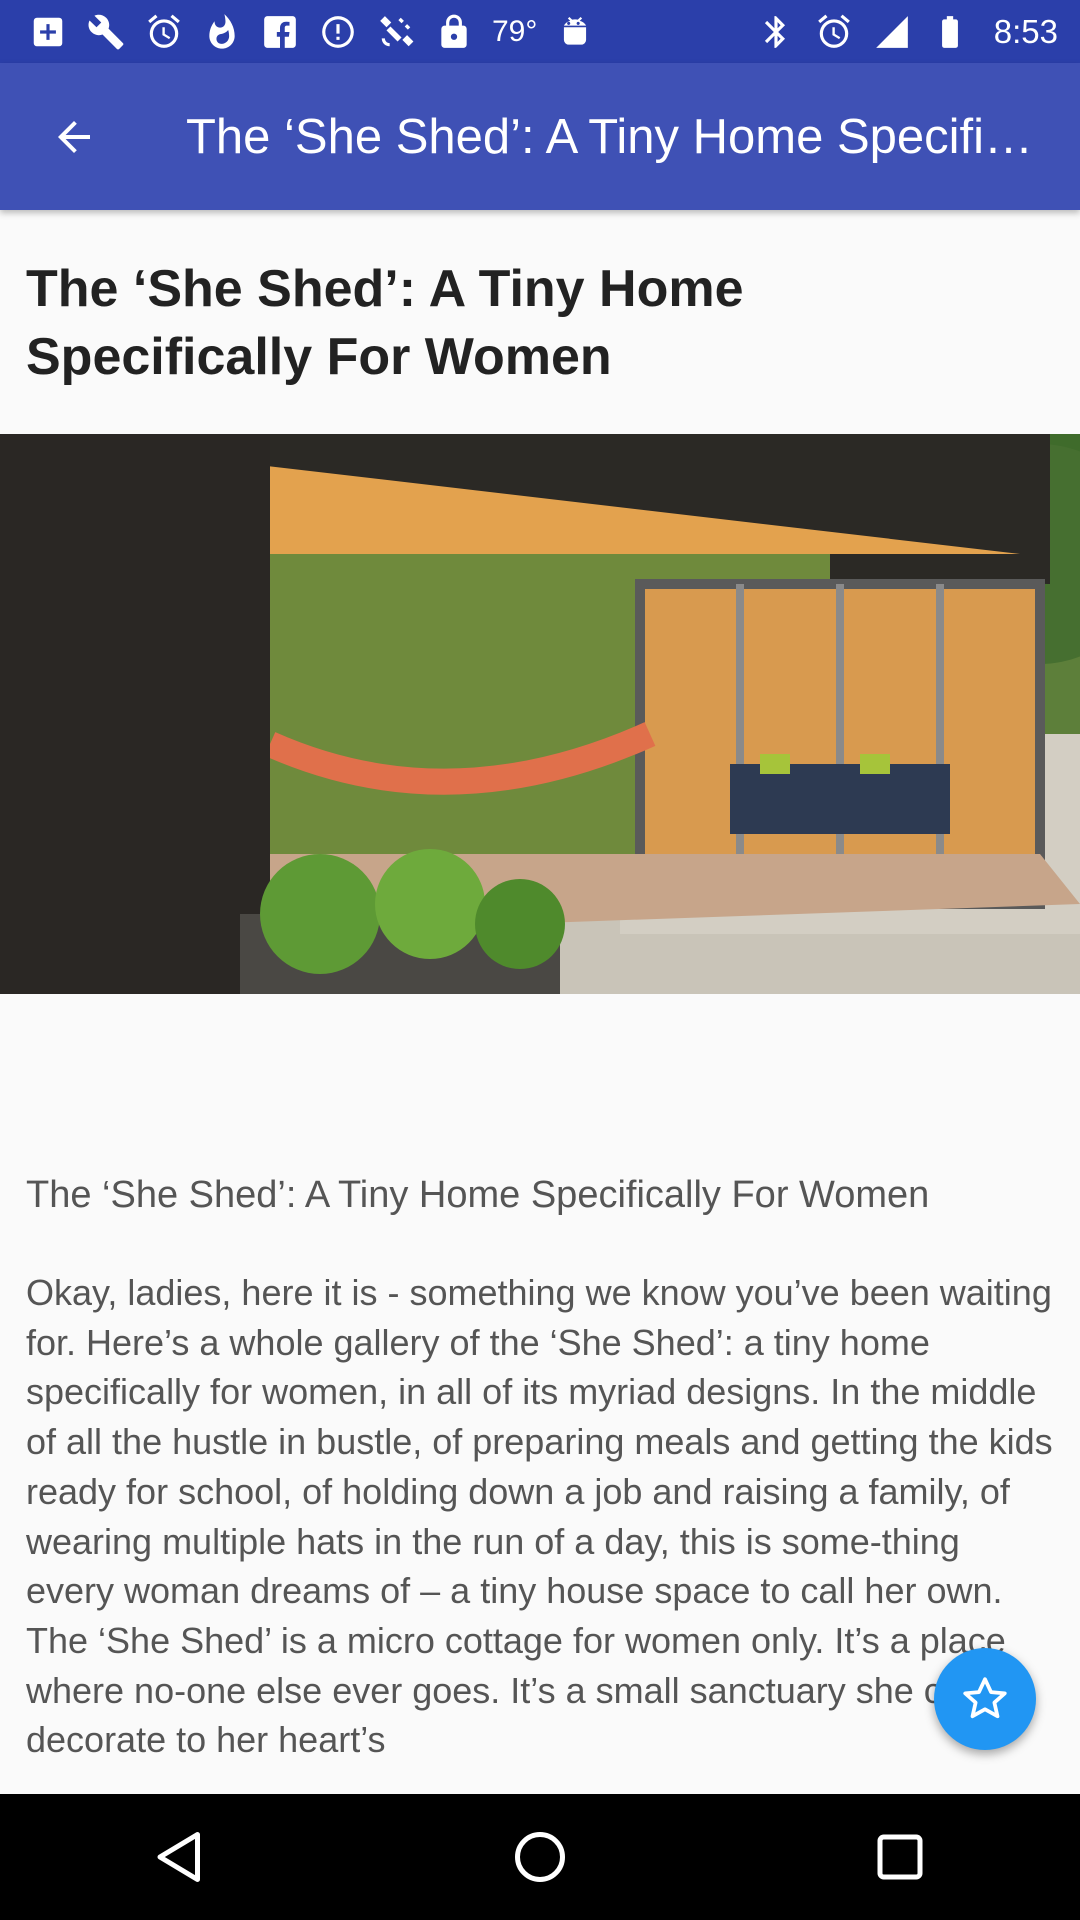 The image size is (1080, 1920). Describe the element at coordinates (164, 32) in the screenshot. I see `alarm-icon` at that location.